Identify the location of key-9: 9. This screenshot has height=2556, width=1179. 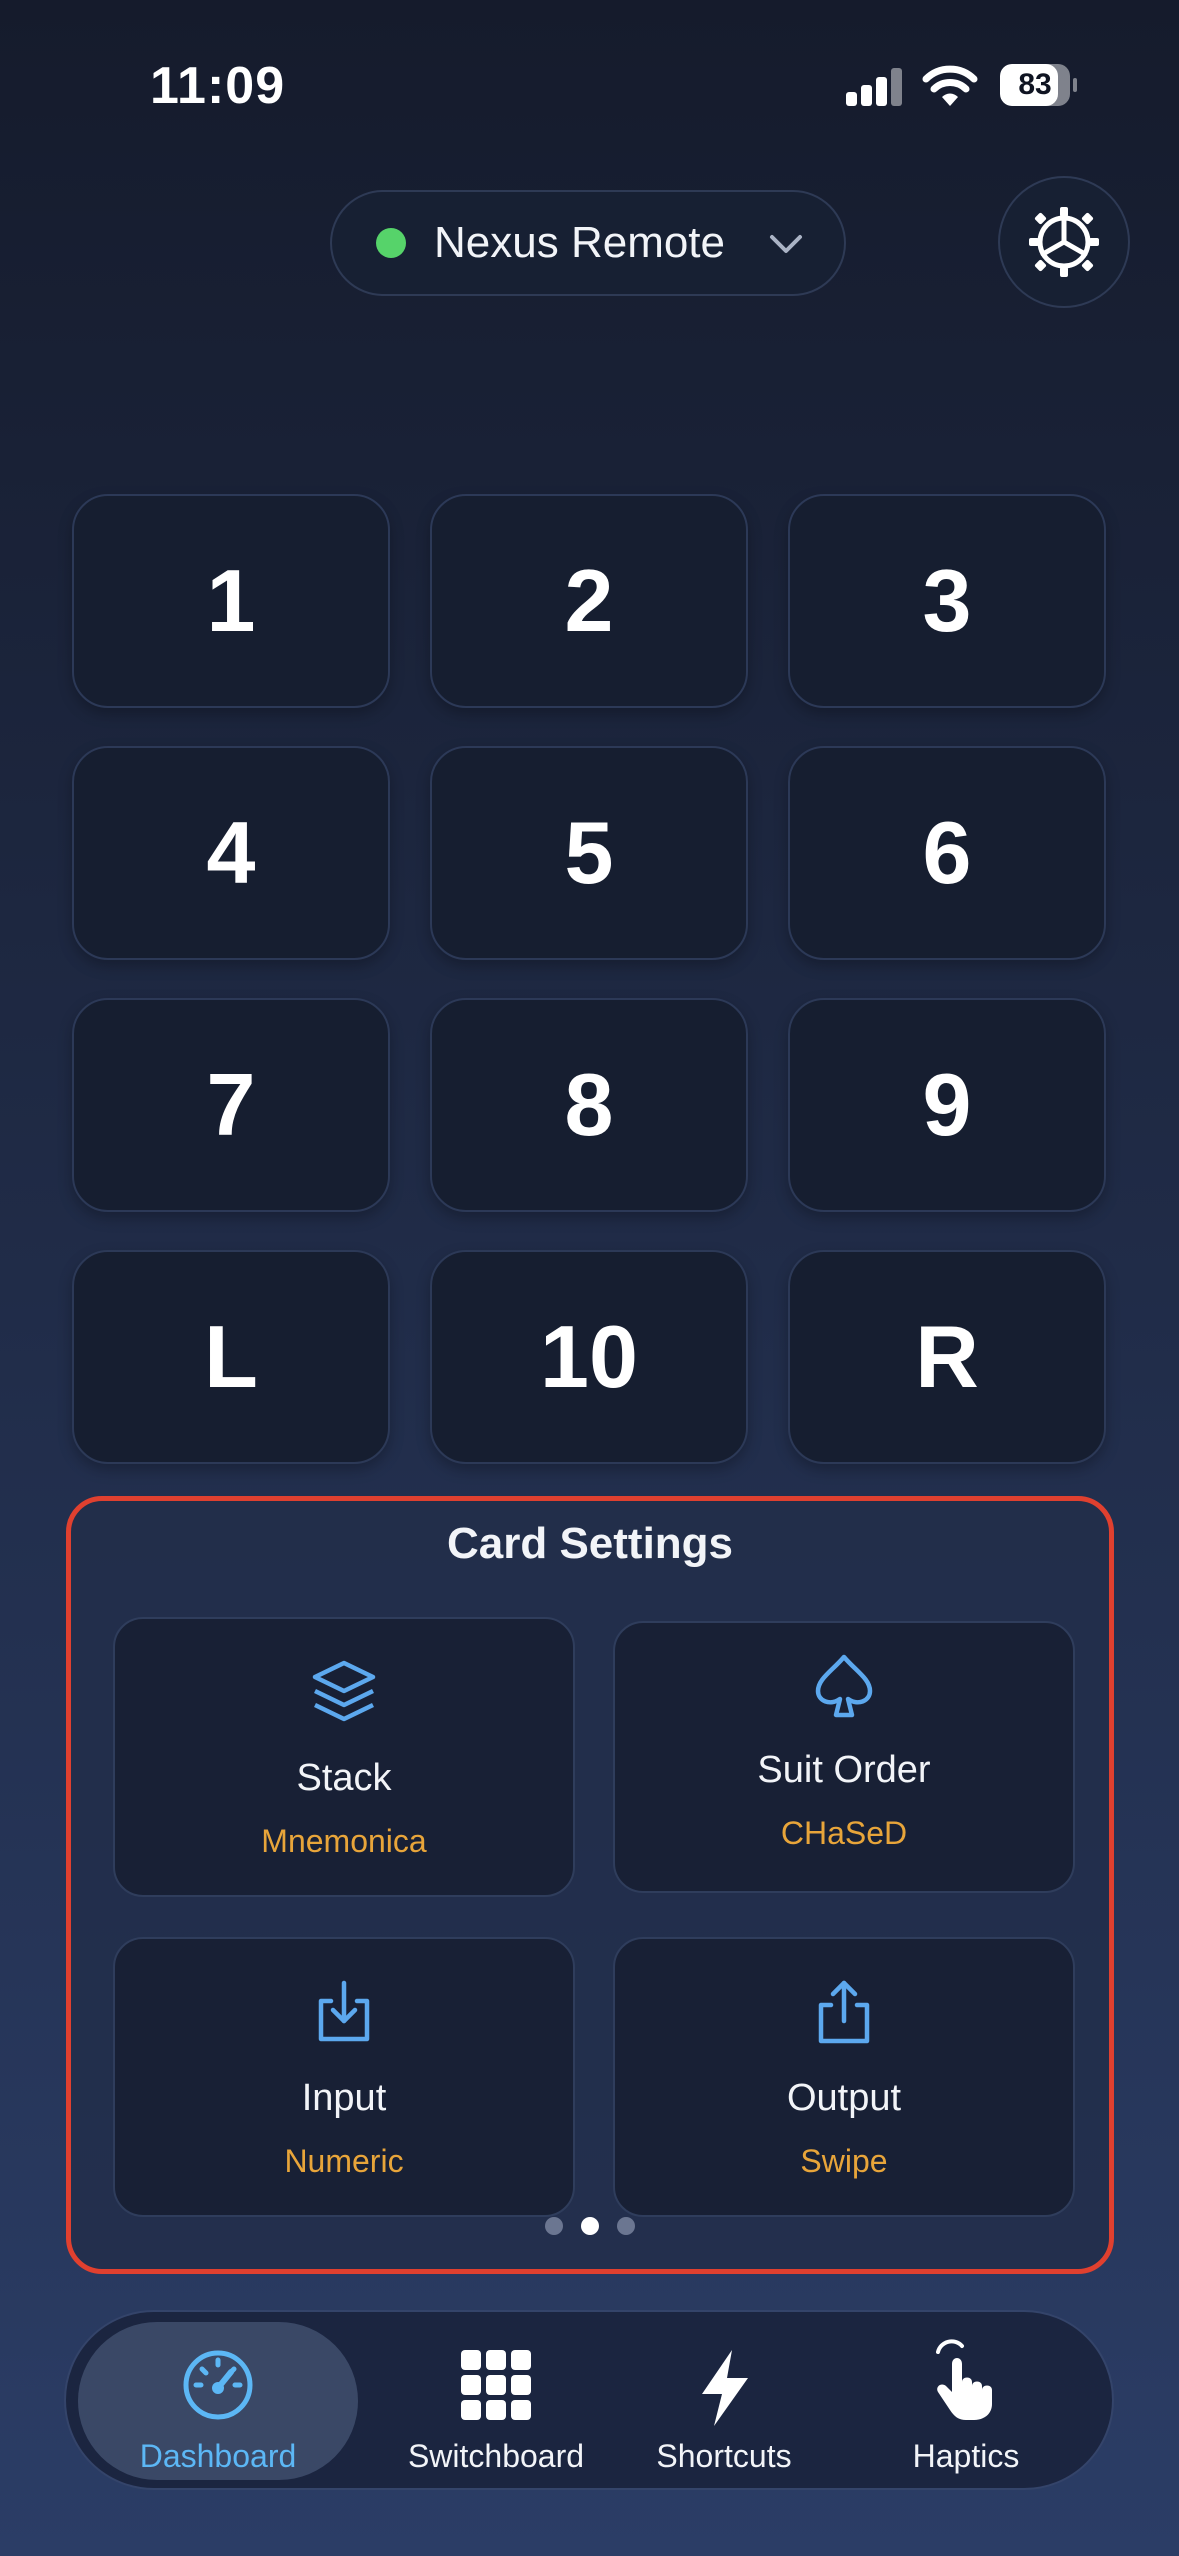
(947, 1105).